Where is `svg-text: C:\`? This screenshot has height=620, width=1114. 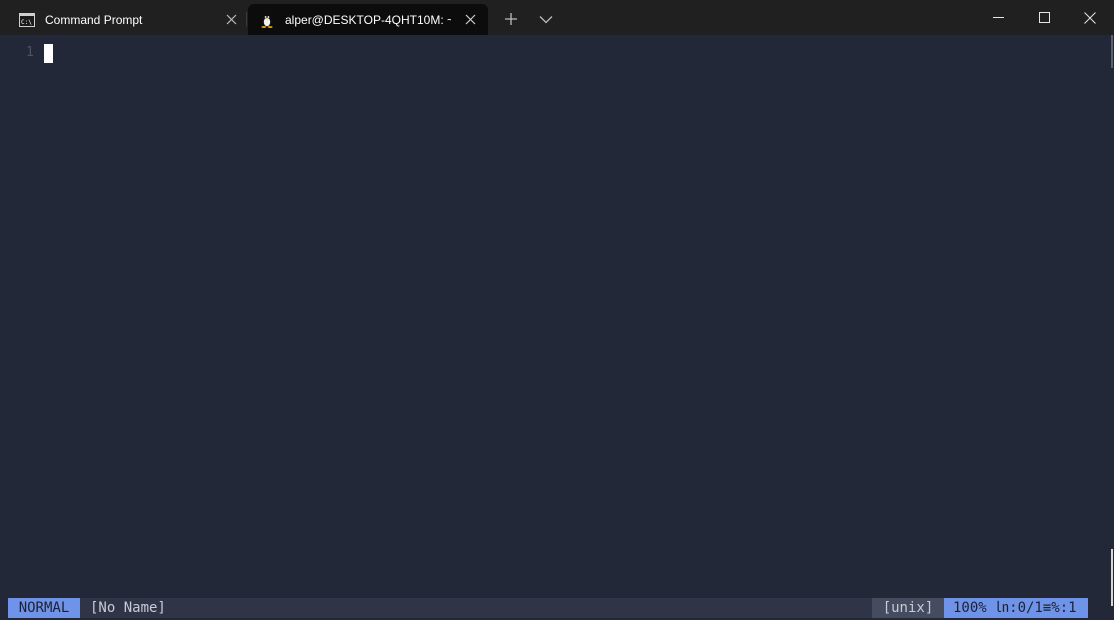
svg-text: C:\ is located at coordinates (26, 22).